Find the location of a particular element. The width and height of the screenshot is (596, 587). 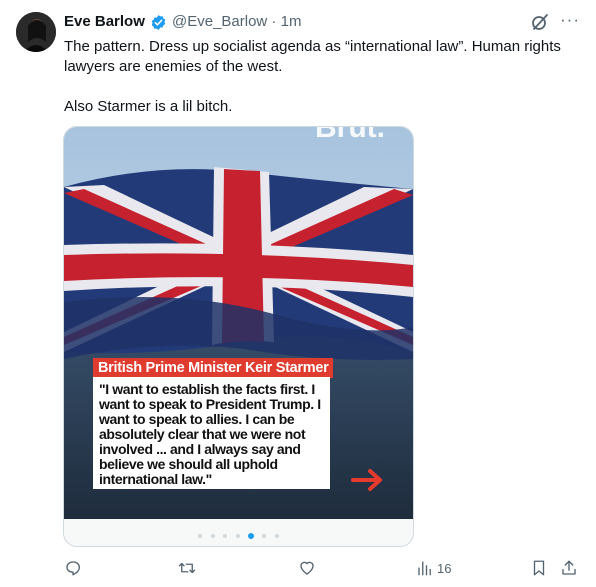

reply-button is located at coordinates (73, 568).